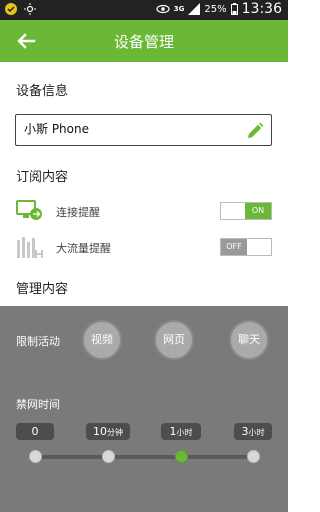 The width and height of the screenshot is (320, 512). I want to click on time-option-1-hour: 1小时, so click(181, 431).